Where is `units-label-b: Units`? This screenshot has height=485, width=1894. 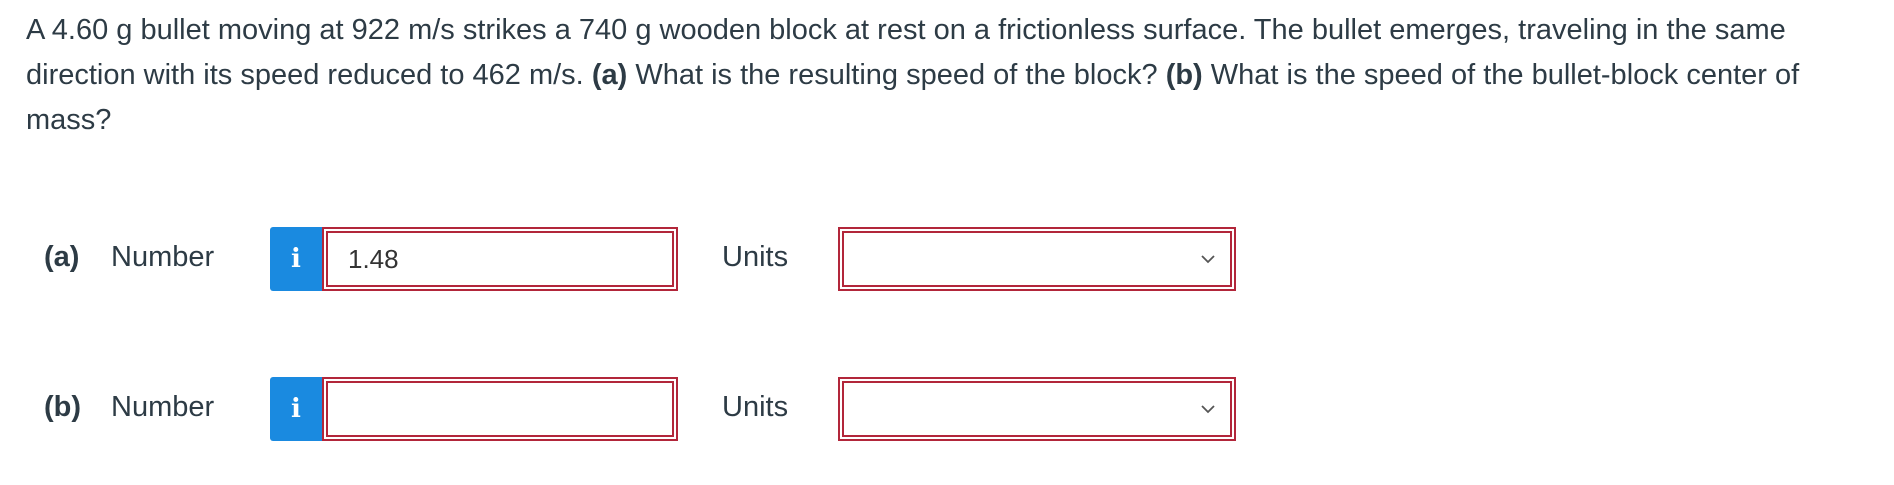
units-label-b: Units is located at coordinates (755, 407).